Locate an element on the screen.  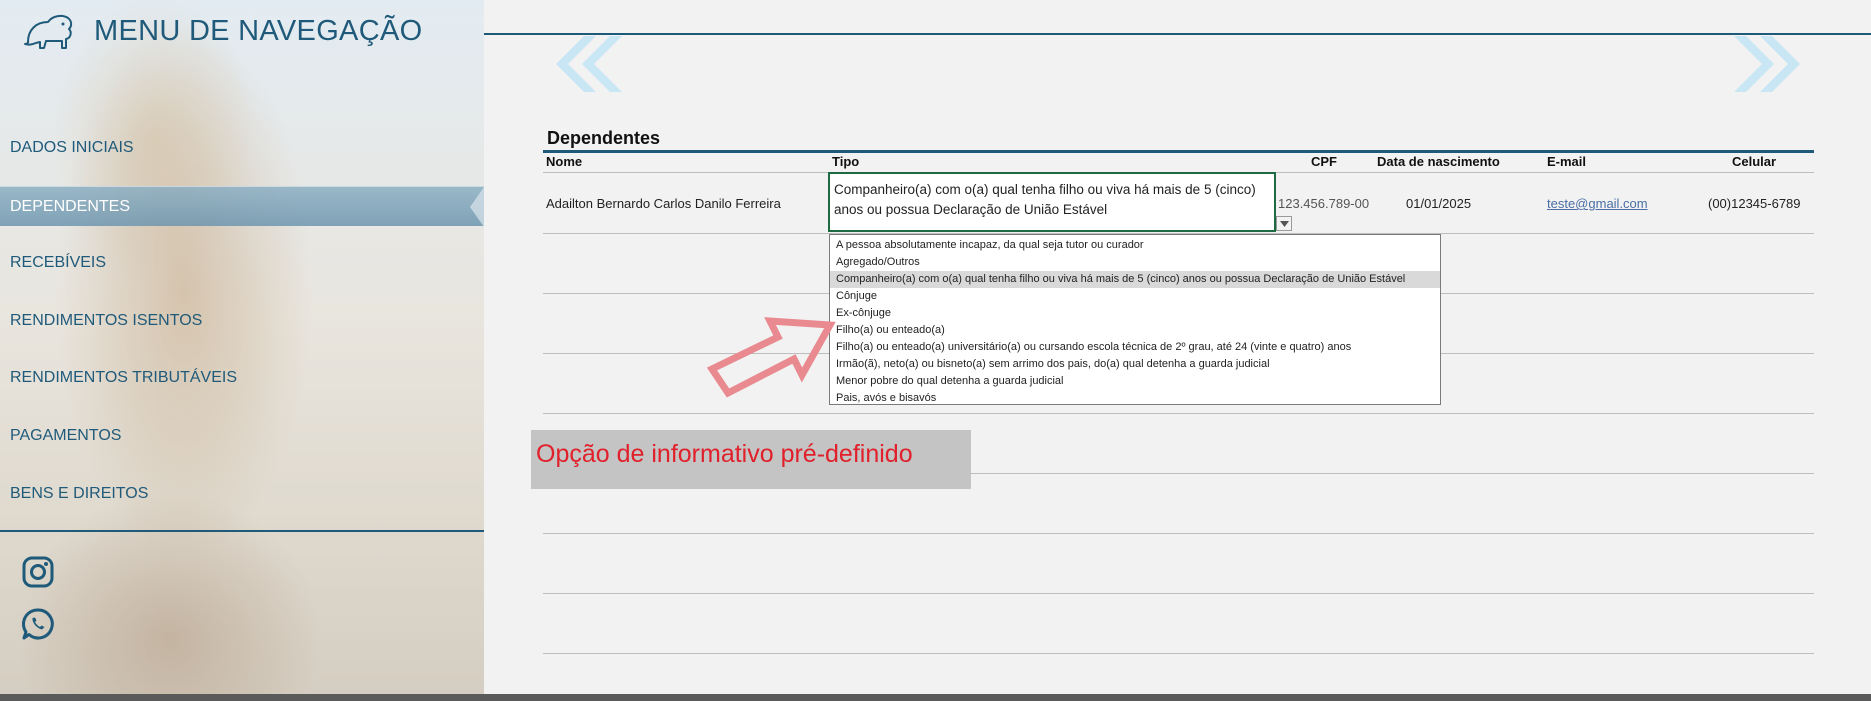
column-header-nome: Nome is located at coordinates (564, 161).